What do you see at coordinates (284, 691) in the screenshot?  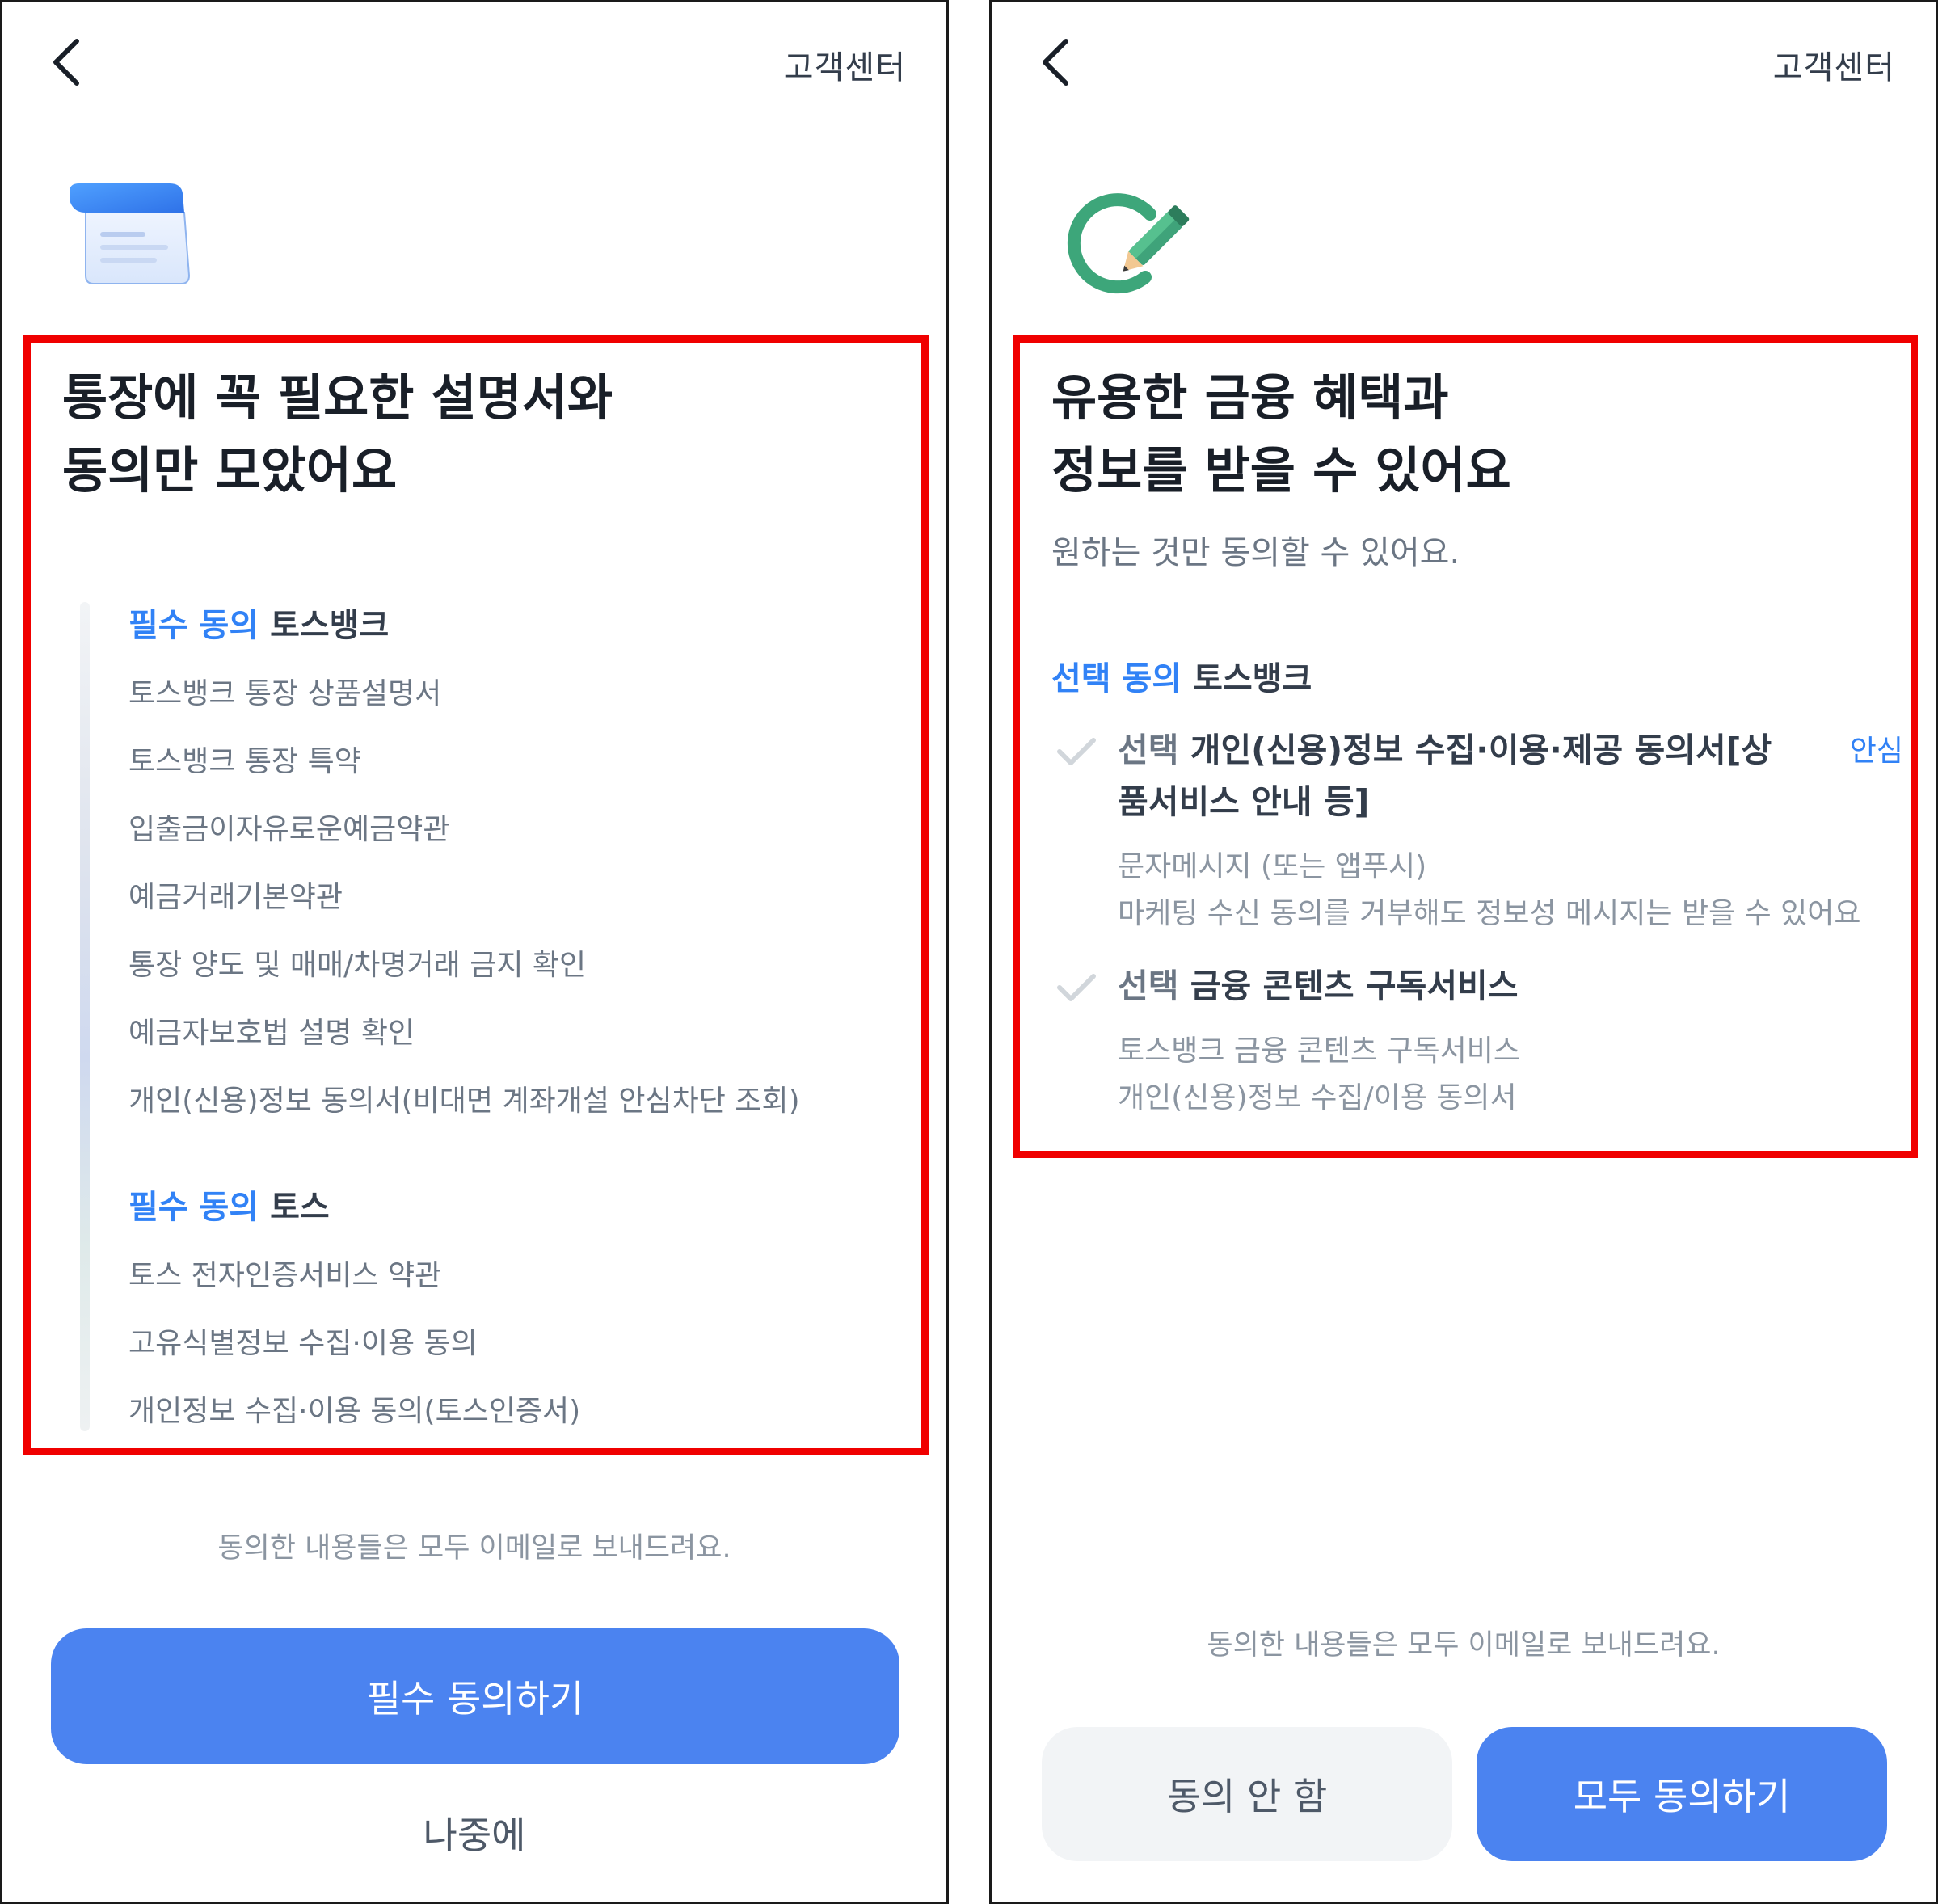 I see `agreement-item: 토스뱅크 통장 상품설명서` at bounding box center [284, 691].